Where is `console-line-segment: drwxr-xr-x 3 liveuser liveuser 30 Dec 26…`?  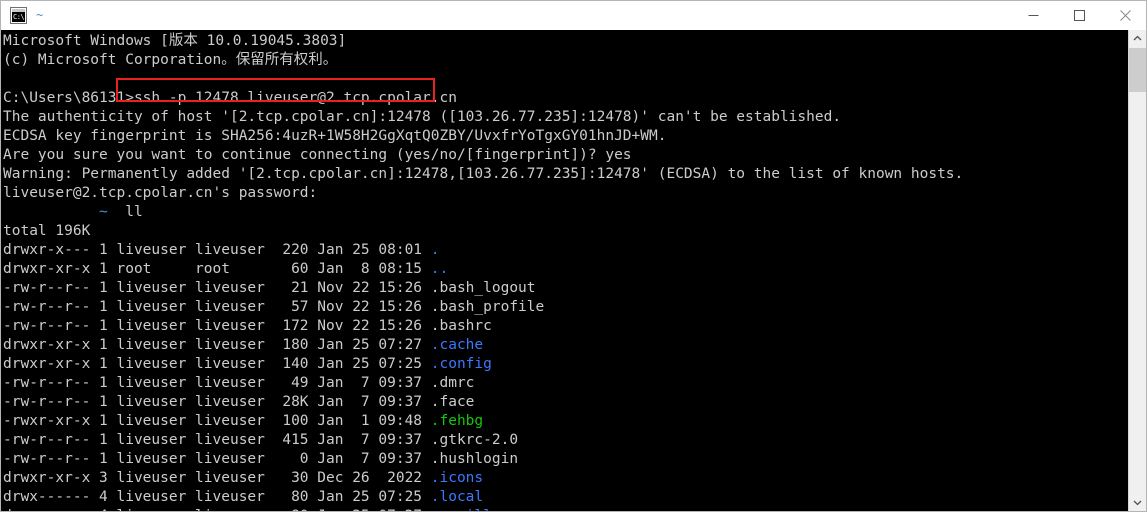
console-line-segment: drwxr-xr-x 3 liveuser liveuser 30 Dec 26… is located at coordinates (217, 478).